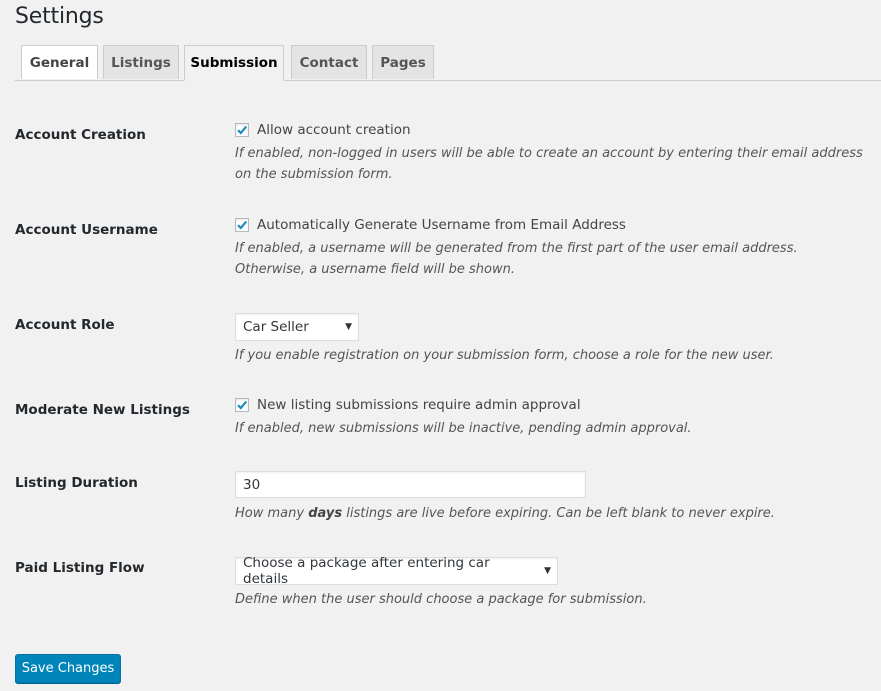 The width and height of the screenshot is (881, 691). I want to click on tab-contact: Contact, so click(329, 62).